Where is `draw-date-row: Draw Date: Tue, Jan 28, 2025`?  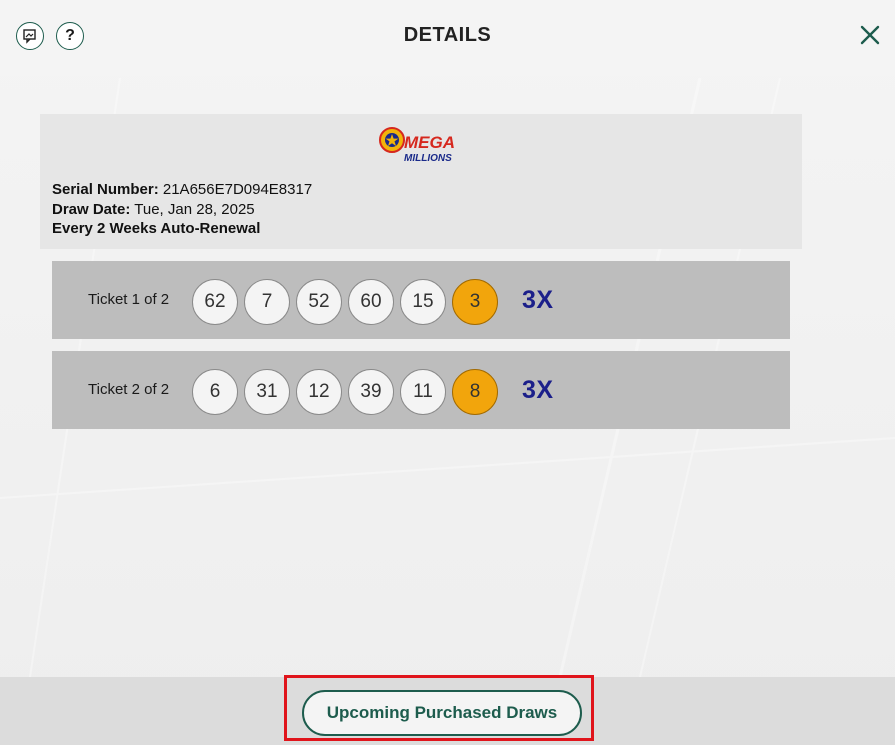 draw-date-row: Draw Date: Tue, Jan 28, 2025 is located at coordinates (182, 210).